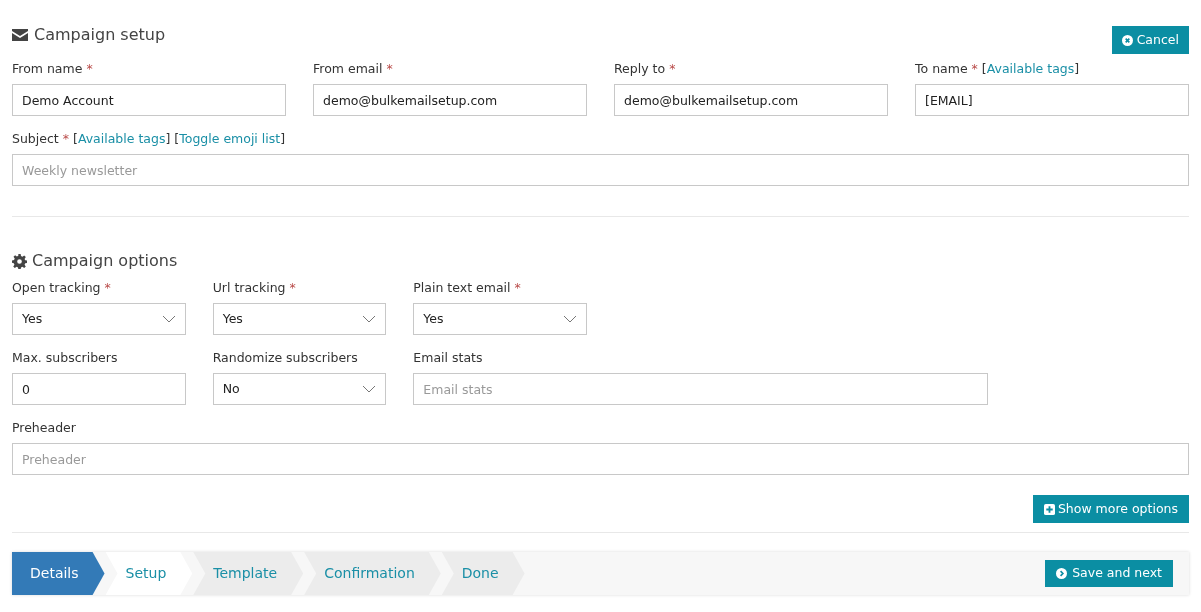 The image size is (1201, 612). Describe the element at coordinates (1127, 40) in the screenshot. I see `close-circle-icon` at that location.